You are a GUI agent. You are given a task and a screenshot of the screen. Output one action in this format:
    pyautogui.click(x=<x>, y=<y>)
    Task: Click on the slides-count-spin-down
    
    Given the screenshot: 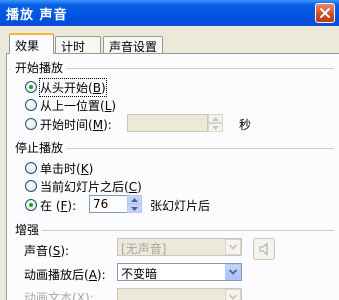 What is the action you would take?
    pyautogui.click(x=134, y=208)
    